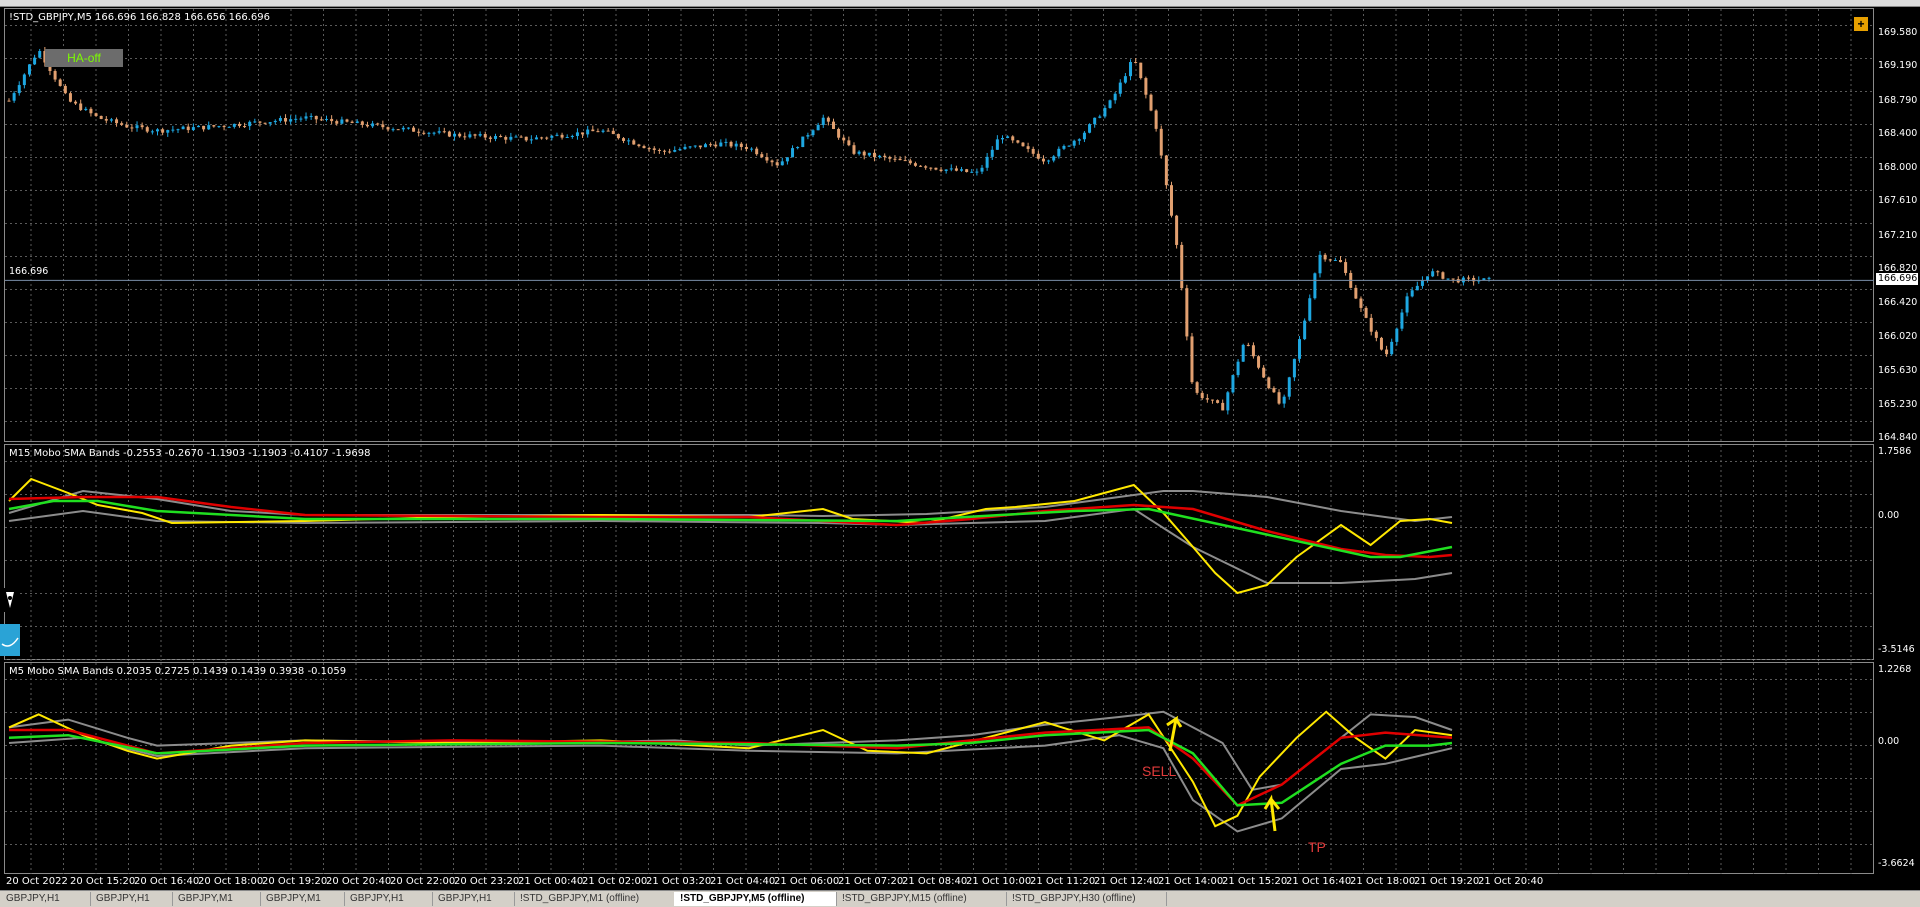 The image size is (1920, 907). Describe the element at coordinates (1889, 515) in the screenshot. I see `indicator-axis-tick: 0.00` at that location.